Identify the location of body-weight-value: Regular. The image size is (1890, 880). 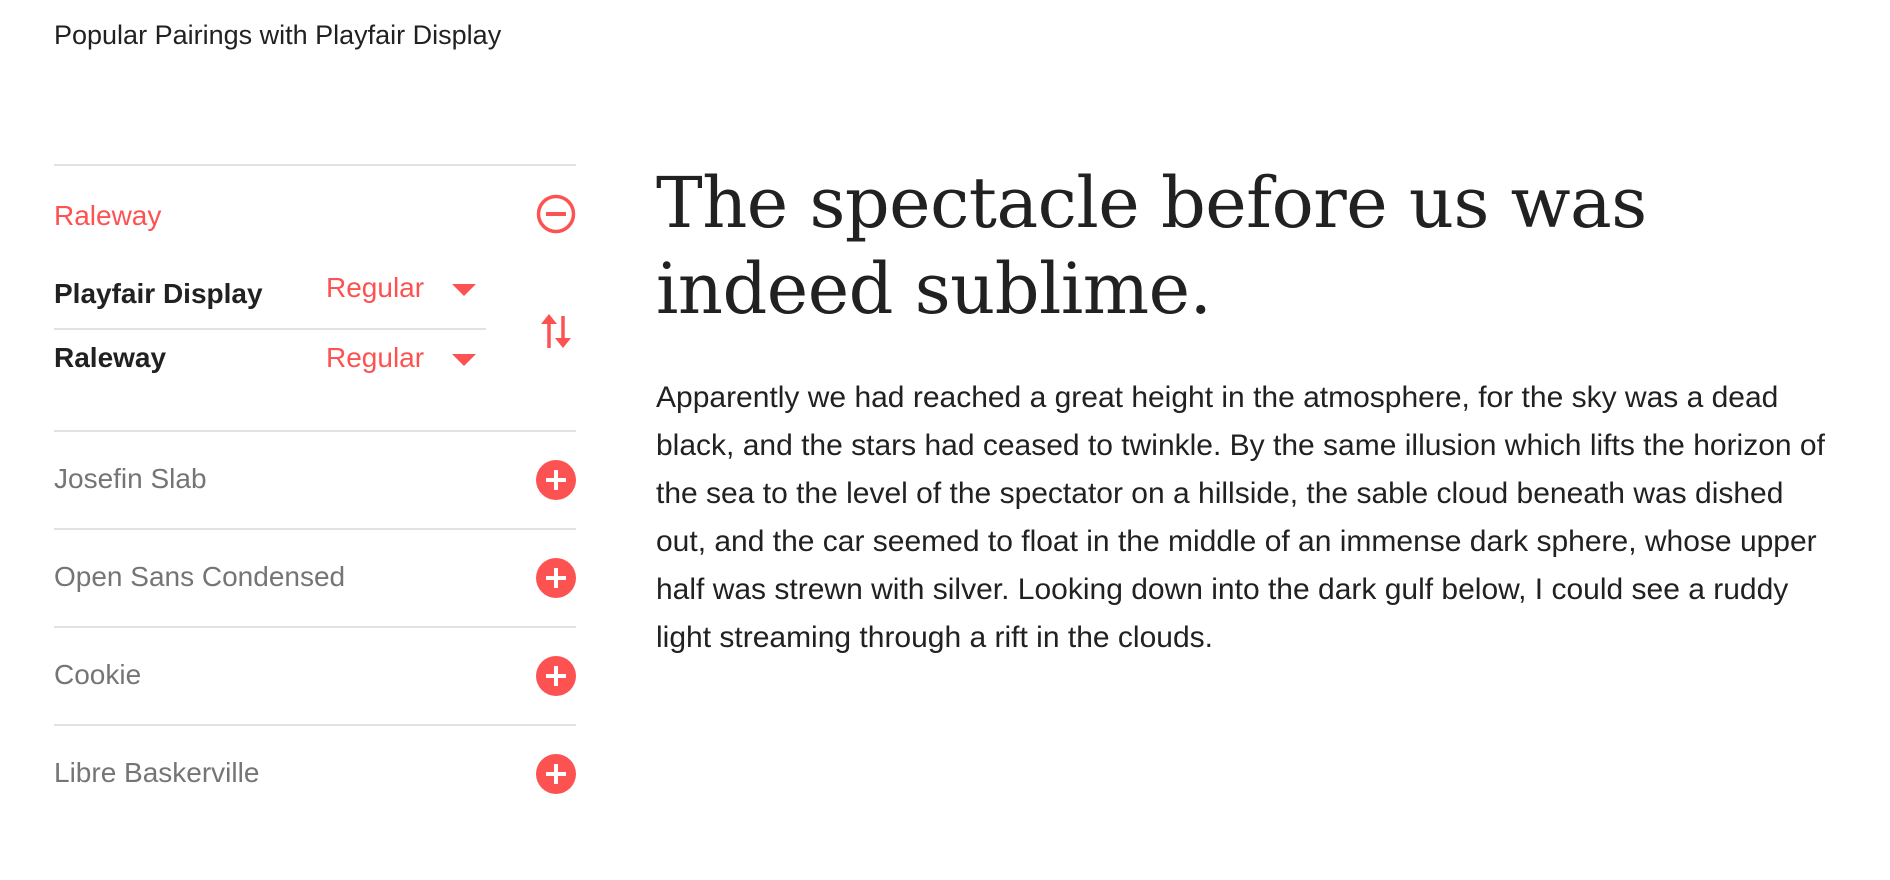
(375, 357).